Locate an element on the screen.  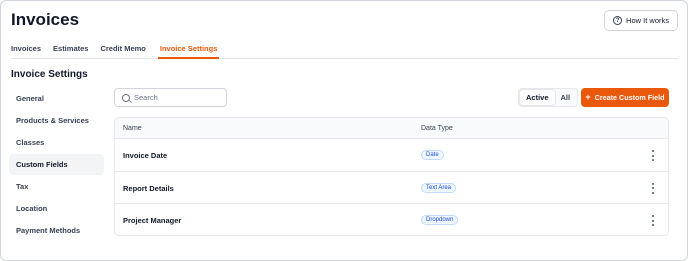
tab-invoices: Invoices is located at coordinates (26, 48).